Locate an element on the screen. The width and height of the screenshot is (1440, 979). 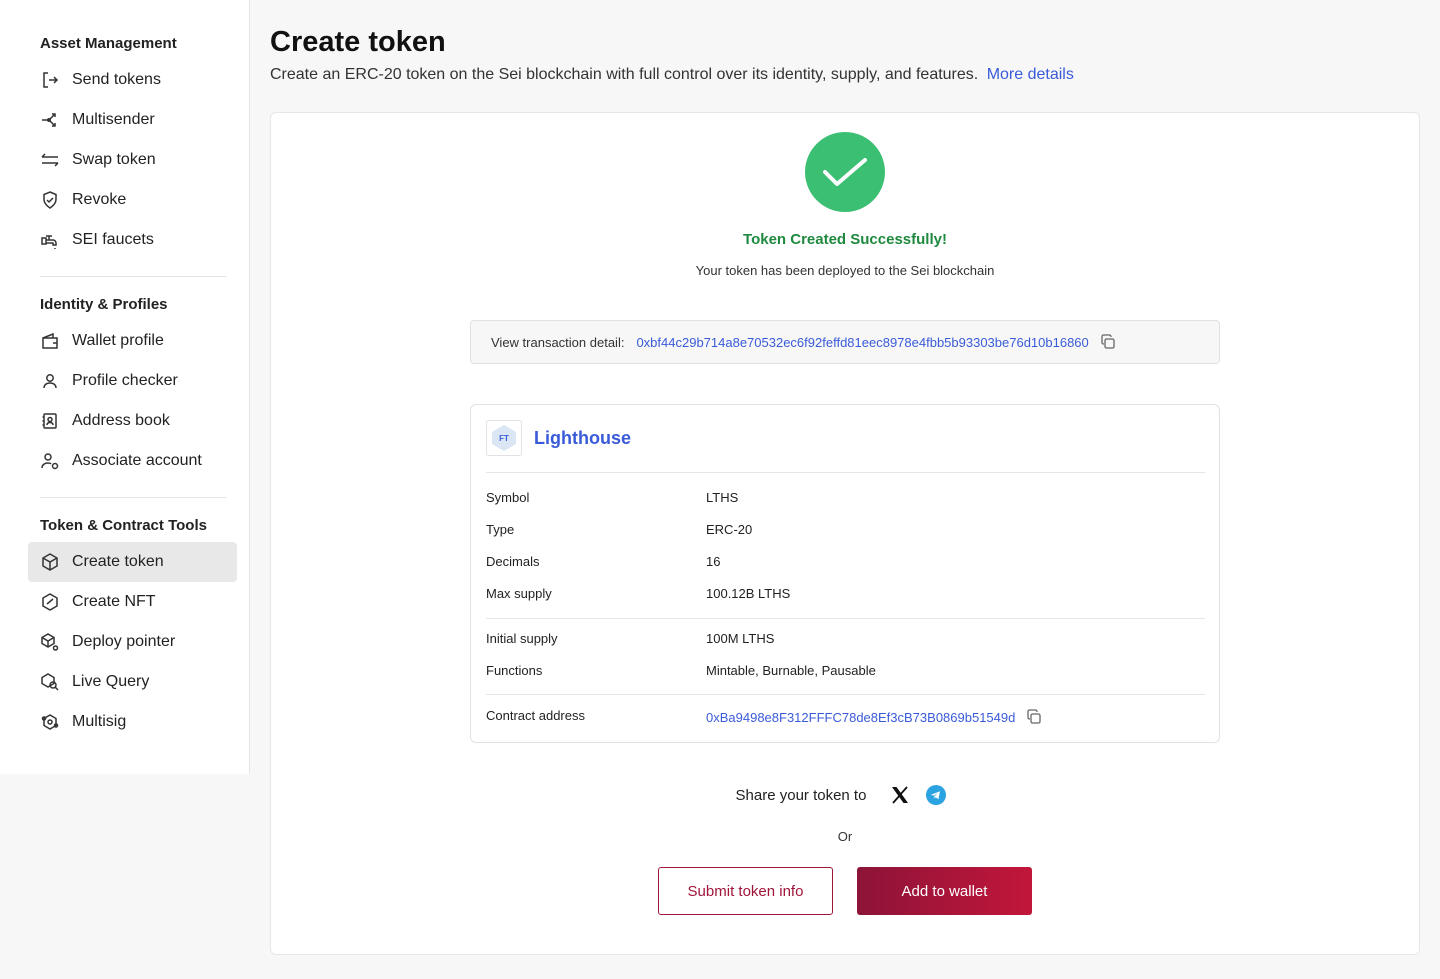
detail-row-max-supply: Max supply 100.12B LTHS is located at coordinates (845, 596).